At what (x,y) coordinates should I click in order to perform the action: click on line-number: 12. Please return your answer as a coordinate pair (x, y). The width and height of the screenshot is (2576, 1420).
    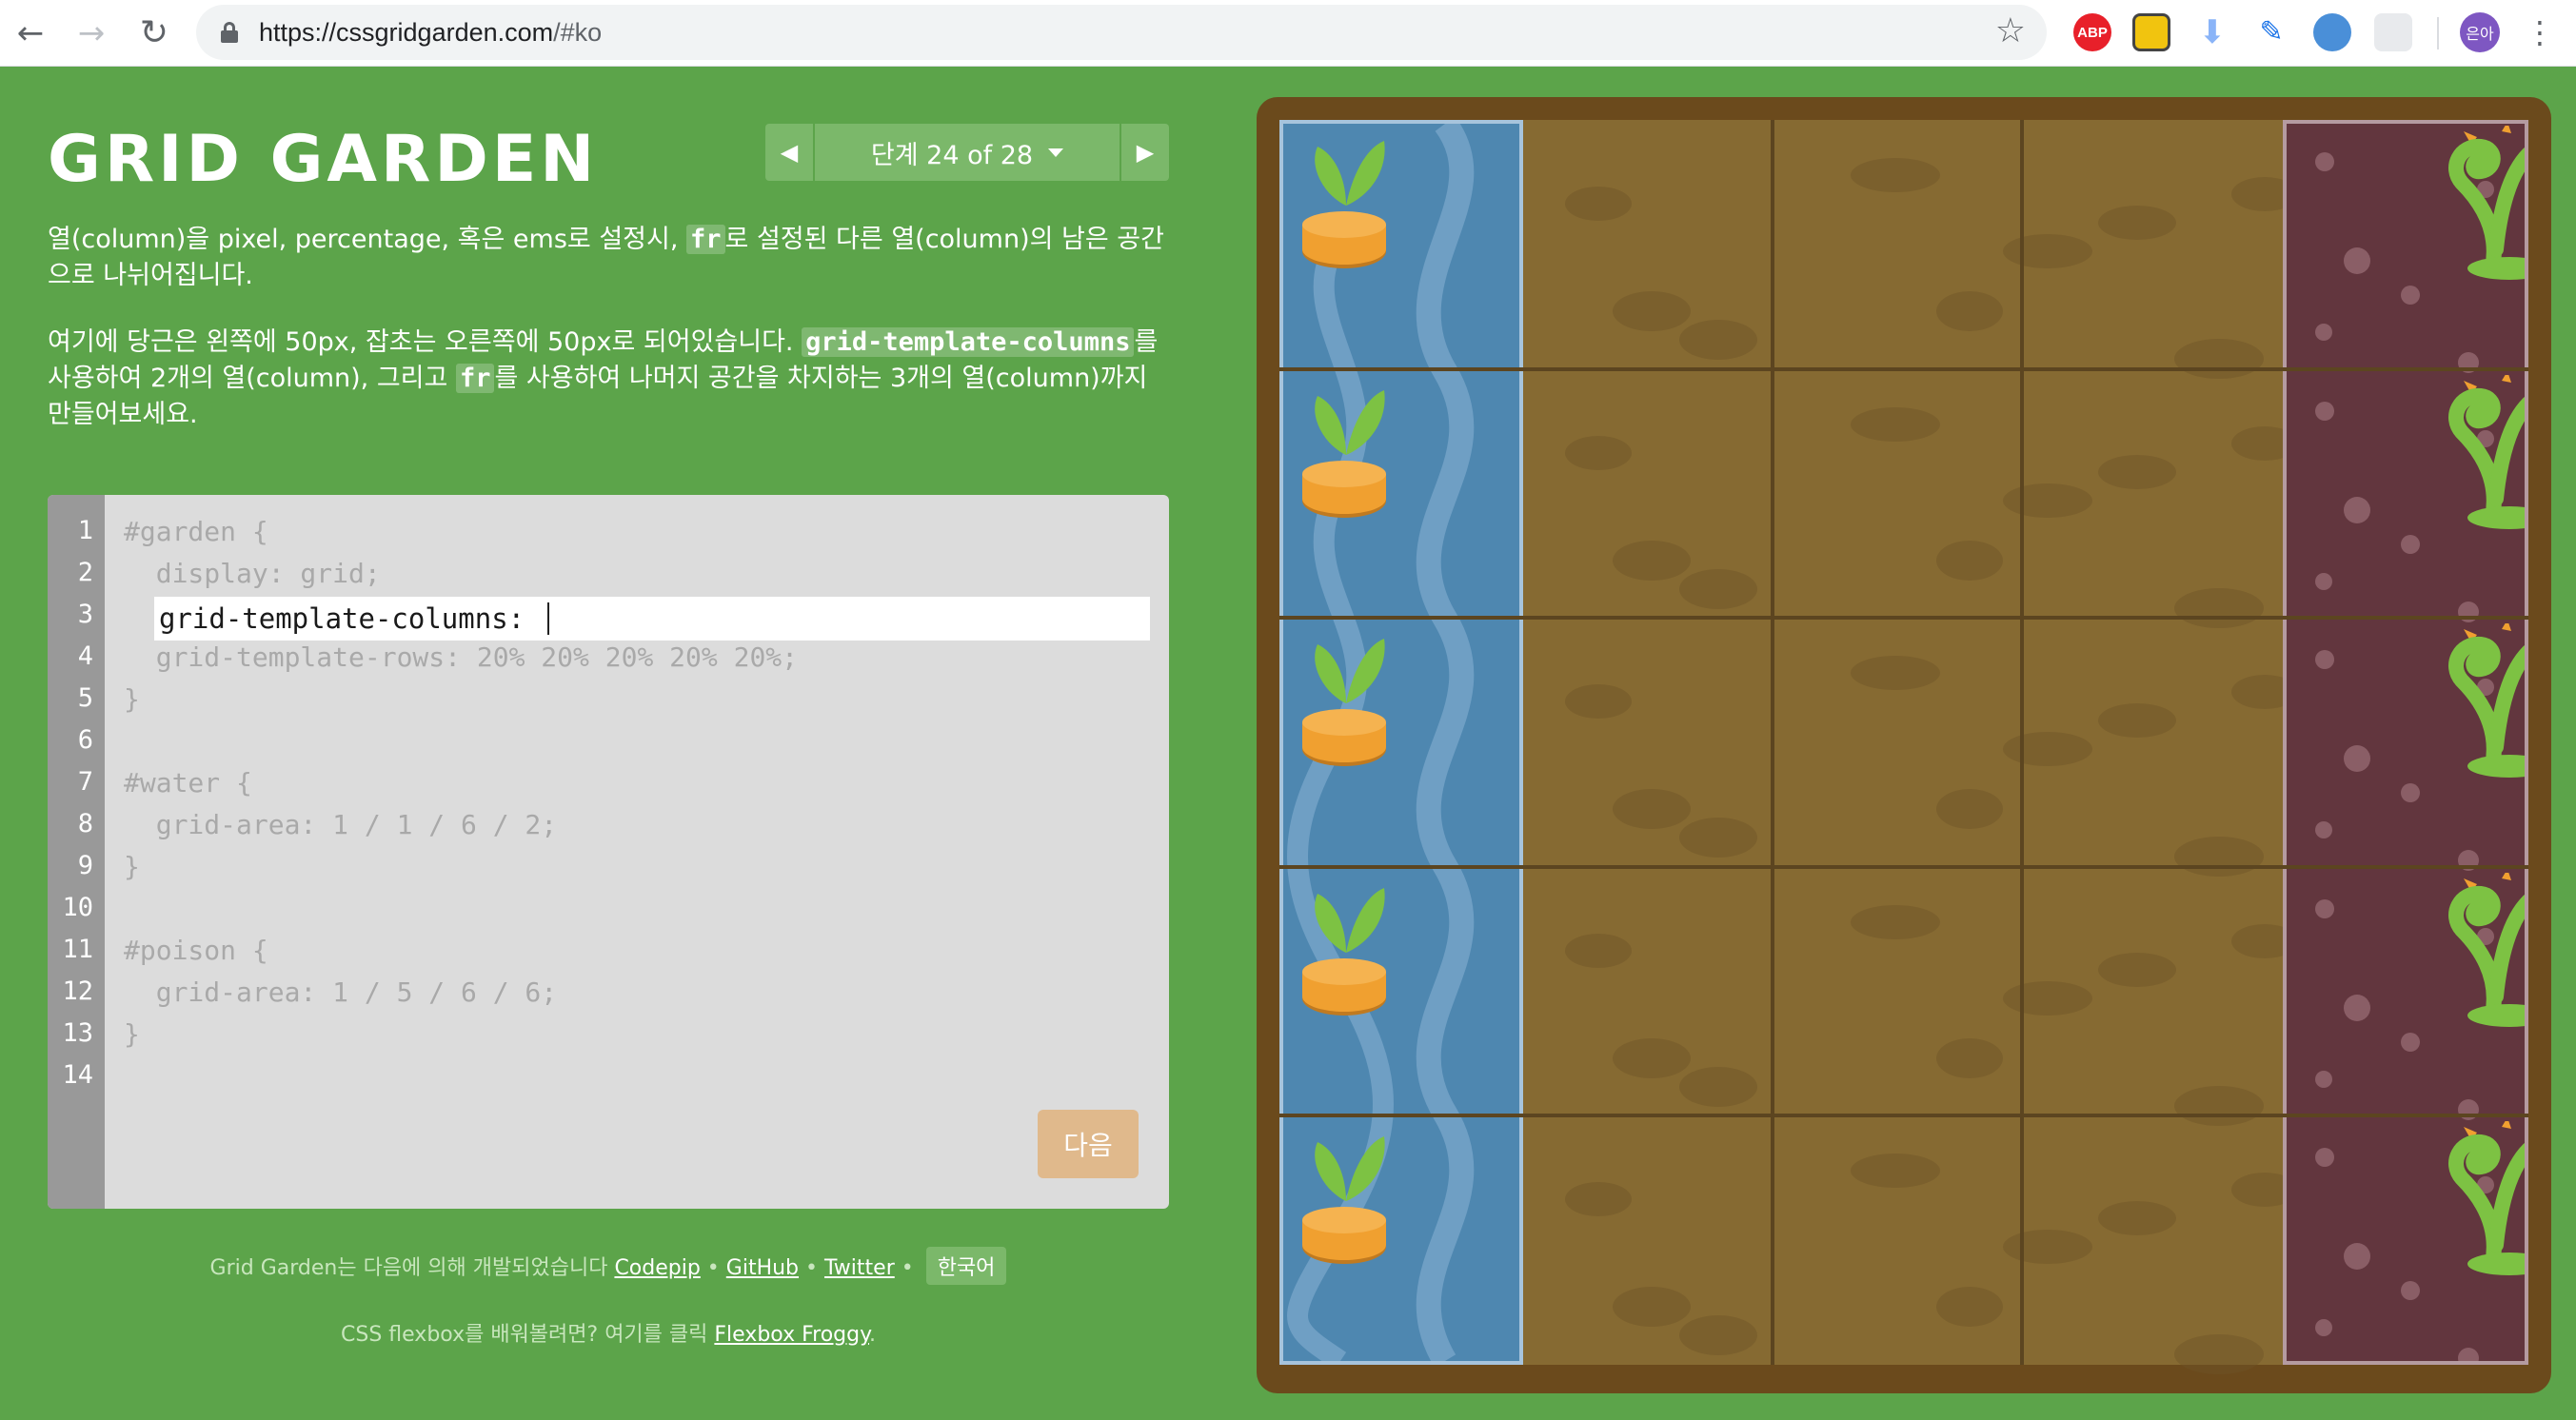
    Looking at the image, I should click on (77, 991).